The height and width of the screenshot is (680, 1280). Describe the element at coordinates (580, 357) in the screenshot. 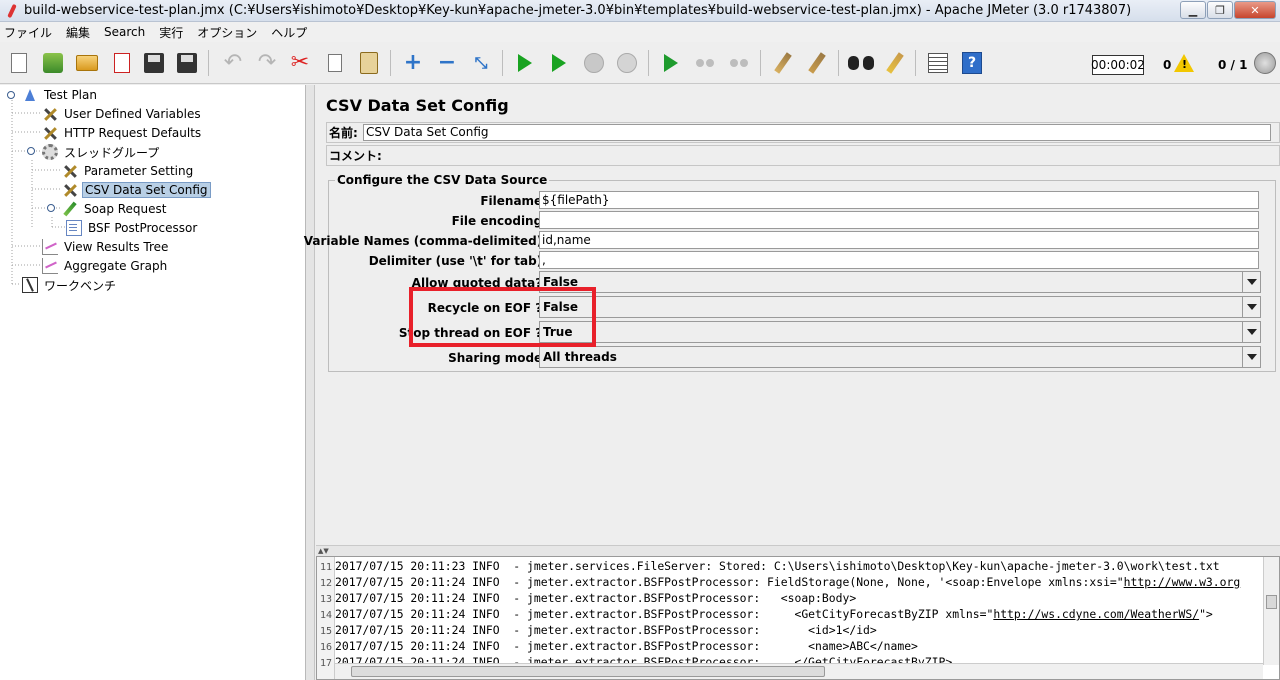

I see `sharing-mode-value: All threads` at that location.